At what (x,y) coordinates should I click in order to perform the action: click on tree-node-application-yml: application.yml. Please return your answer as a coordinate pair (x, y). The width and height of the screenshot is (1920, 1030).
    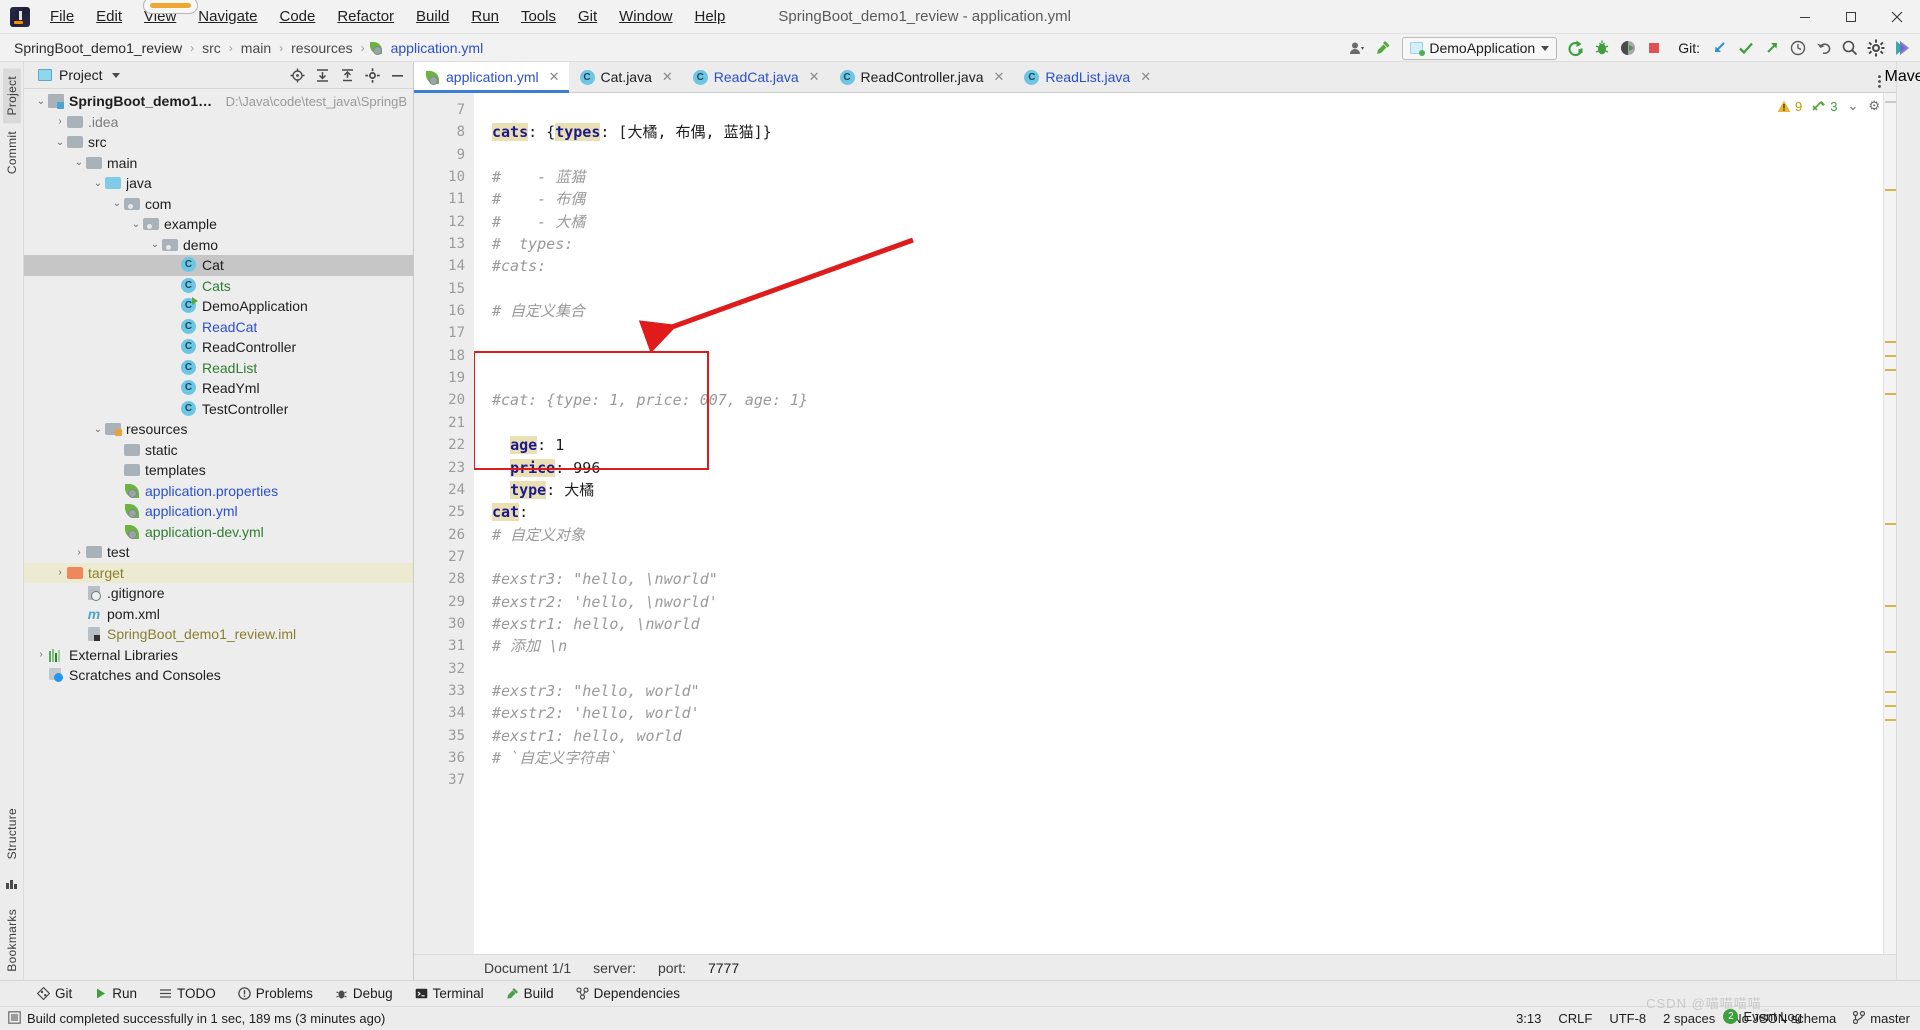
    Looking at the image, I should click on (218, 511).